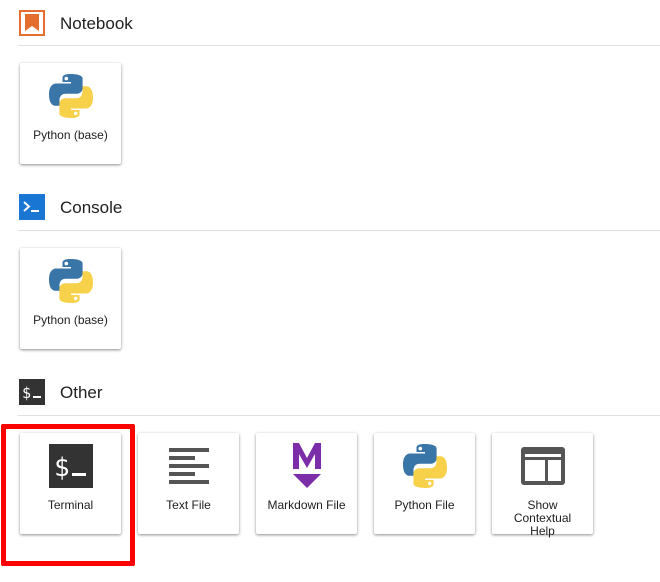  I want to click on launcher-card-label: Terminal, so click(70, 505).